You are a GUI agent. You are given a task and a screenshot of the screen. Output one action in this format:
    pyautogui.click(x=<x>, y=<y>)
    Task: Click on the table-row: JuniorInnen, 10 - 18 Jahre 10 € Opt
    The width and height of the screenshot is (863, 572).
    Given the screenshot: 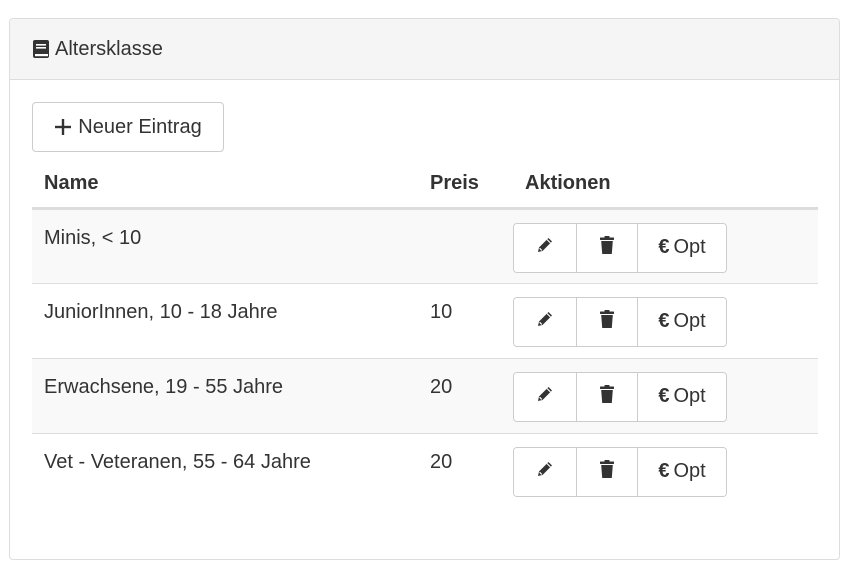 What is the action you would take?
    pyautogui.click(x=425, y=320)
    